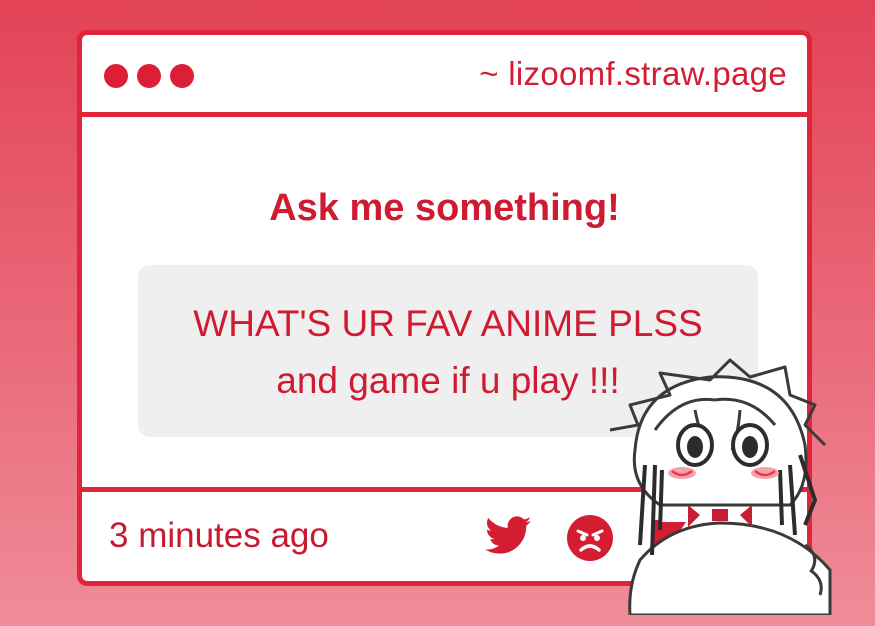  What do you see at coordinates (444, 208) in the screenshot?
I see `page-title: Ask me something!` at bounding box center [444, 208].